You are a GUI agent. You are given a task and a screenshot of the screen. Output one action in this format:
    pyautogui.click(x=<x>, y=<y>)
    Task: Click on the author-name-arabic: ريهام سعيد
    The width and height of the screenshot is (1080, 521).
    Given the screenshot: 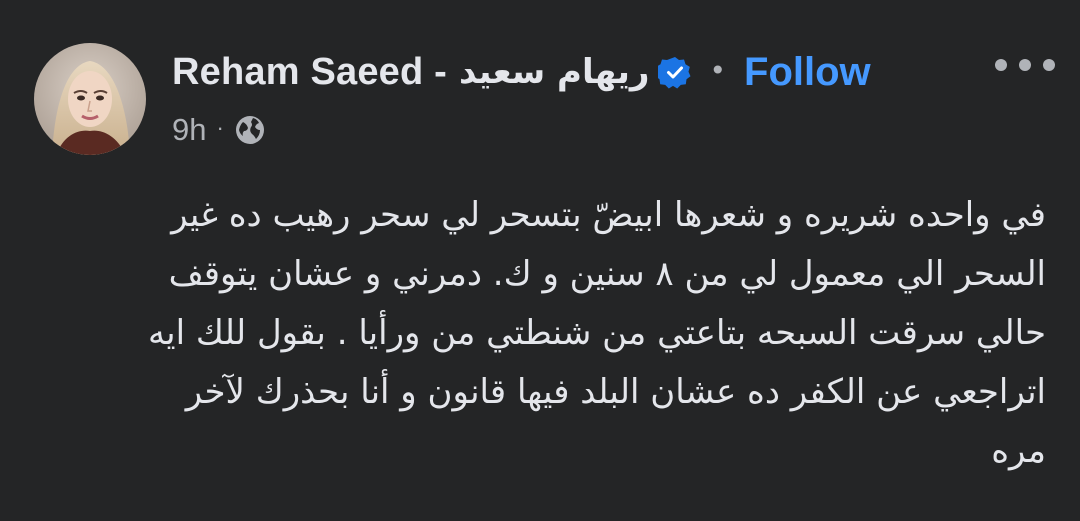 What is the action you would take?
    pyautogui.click(x=554, y=72)
    